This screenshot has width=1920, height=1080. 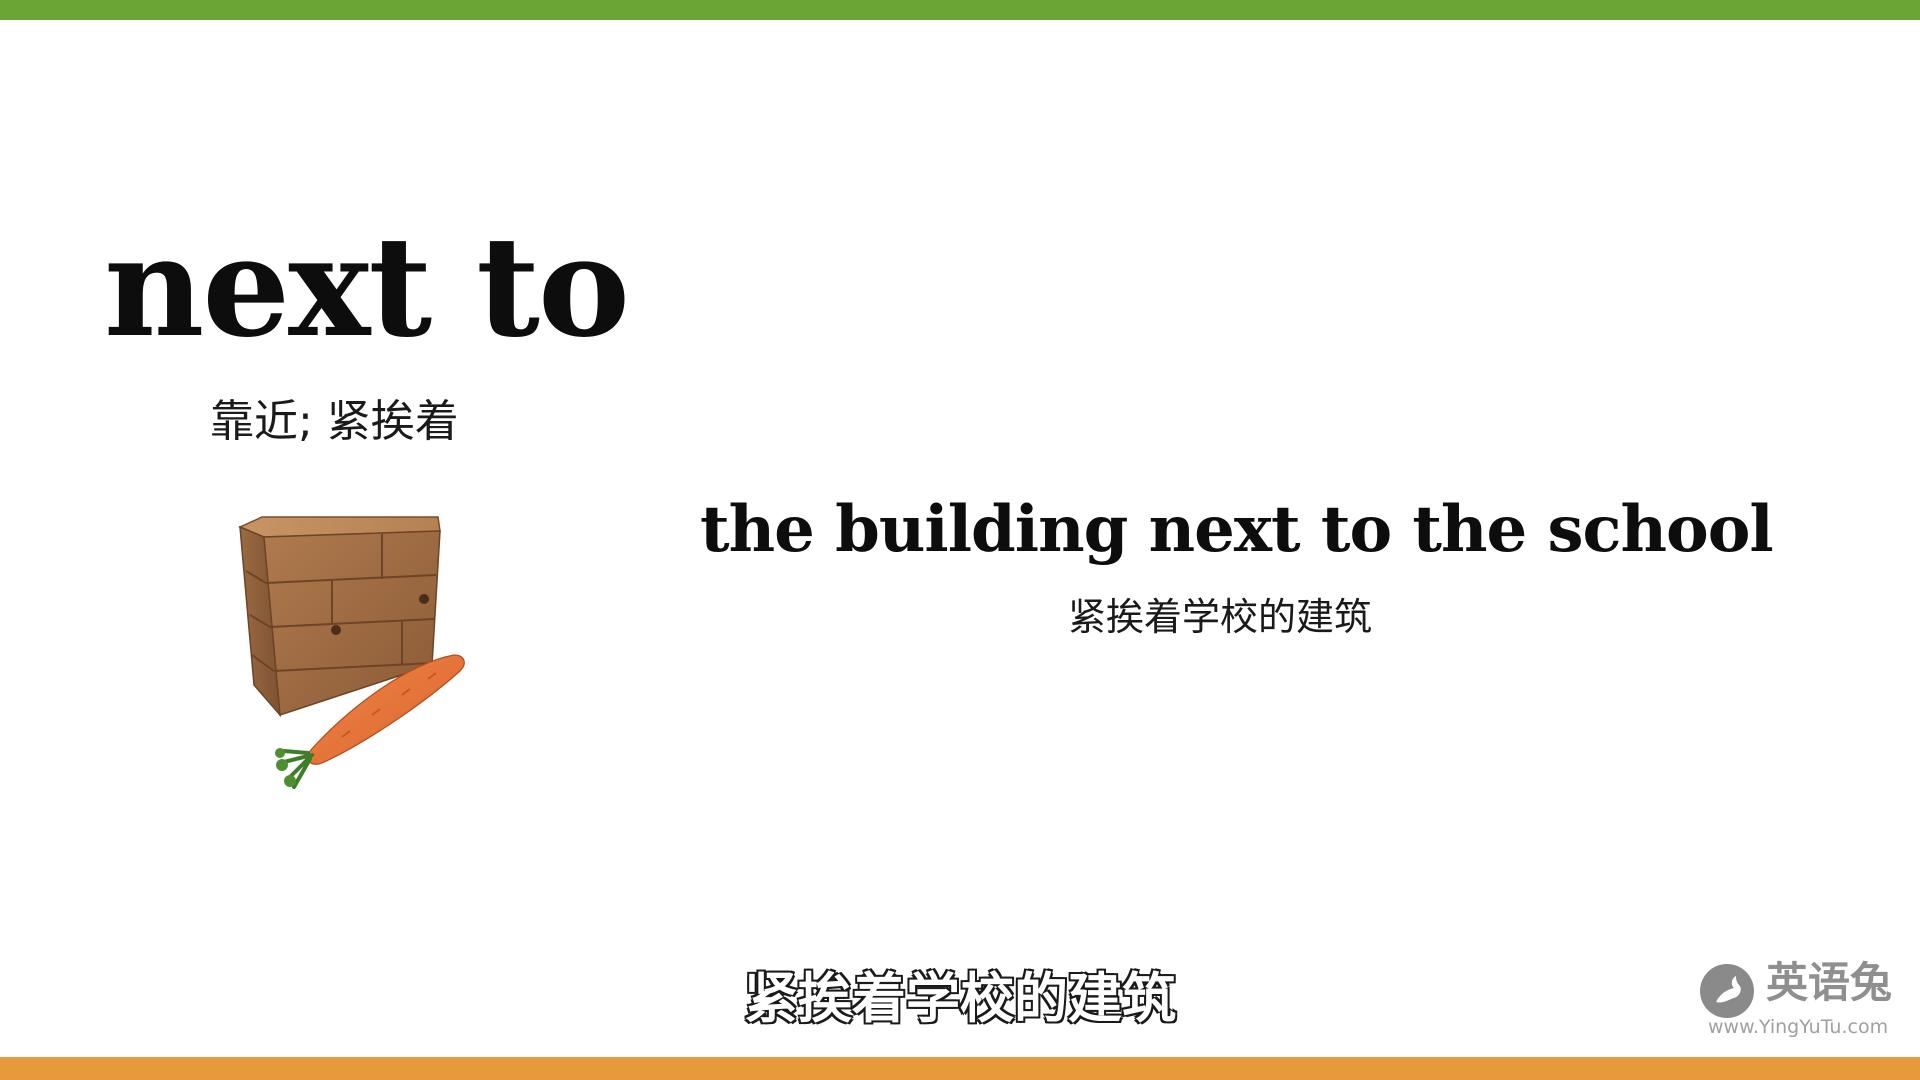 What do you see at coordinates (351, 652) in the screenshot?
I see `block-carrot-icon` at bounding box center [351, 652].